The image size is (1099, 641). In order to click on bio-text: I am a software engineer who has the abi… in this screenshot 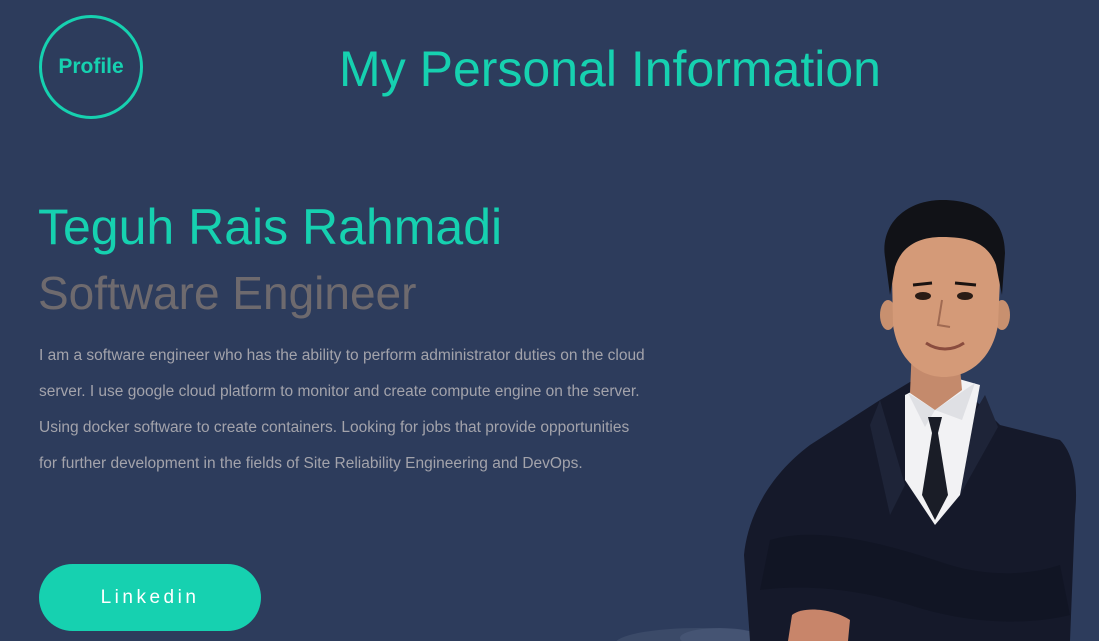, I will do `click(342, 409)`.